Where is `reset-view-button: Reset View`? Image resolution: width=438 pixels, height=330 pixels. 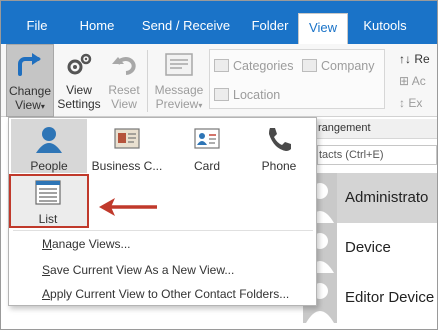
reset-view-button: Reset View is located at coordinates (124, 80).